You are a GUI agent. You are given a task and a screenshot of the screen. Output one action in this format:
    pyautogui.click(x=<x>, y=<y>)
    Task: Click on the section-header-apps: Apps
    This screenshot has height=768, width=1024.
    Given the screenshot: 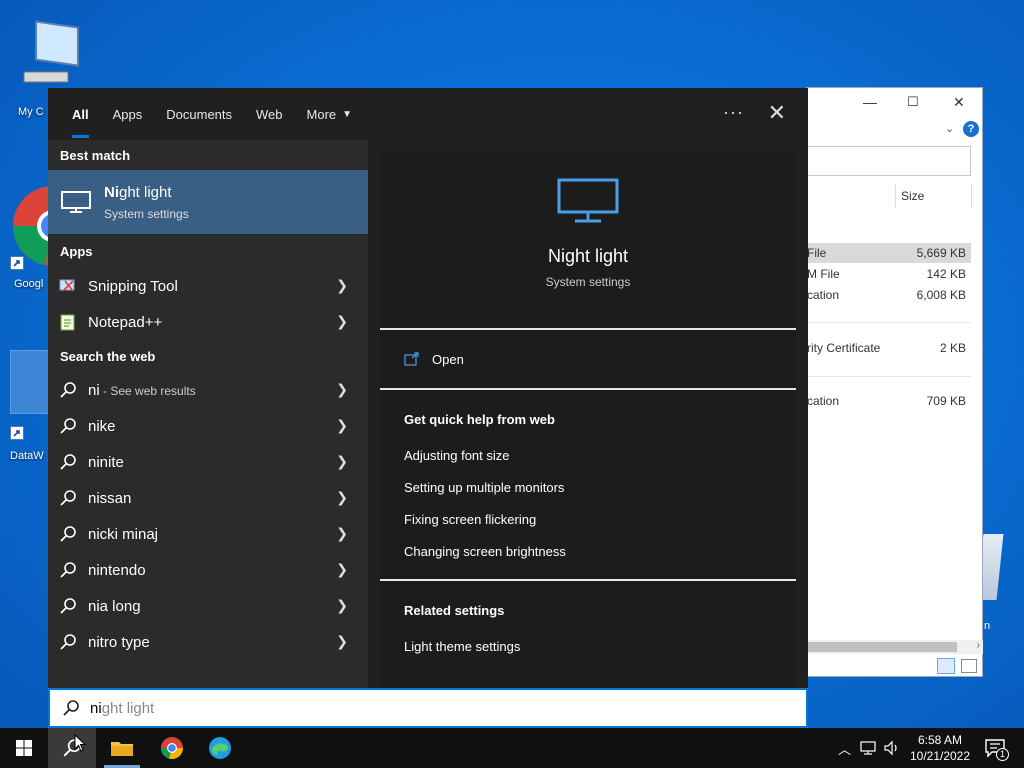 What is the action you would take?
    pyautogui.click(x=76, y=251)
    